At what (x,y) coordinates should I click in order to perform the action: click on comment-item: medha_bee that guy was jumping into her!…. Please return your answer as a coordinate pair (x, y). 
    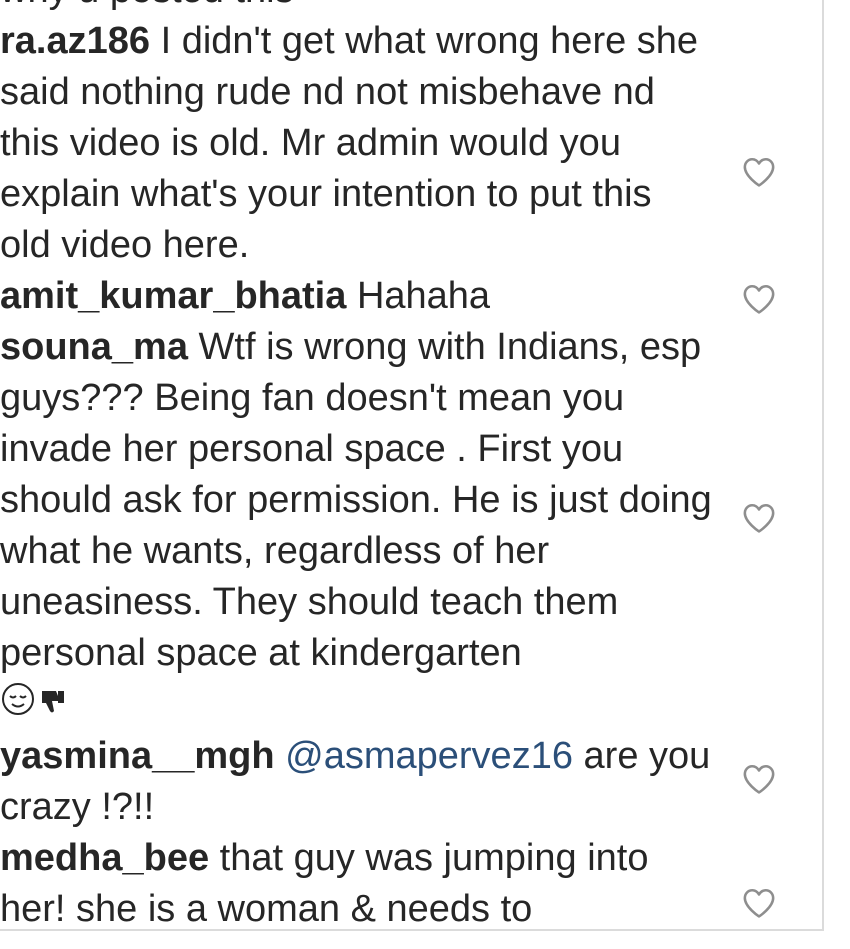
    Looking at the image, I should click on (411, 884).